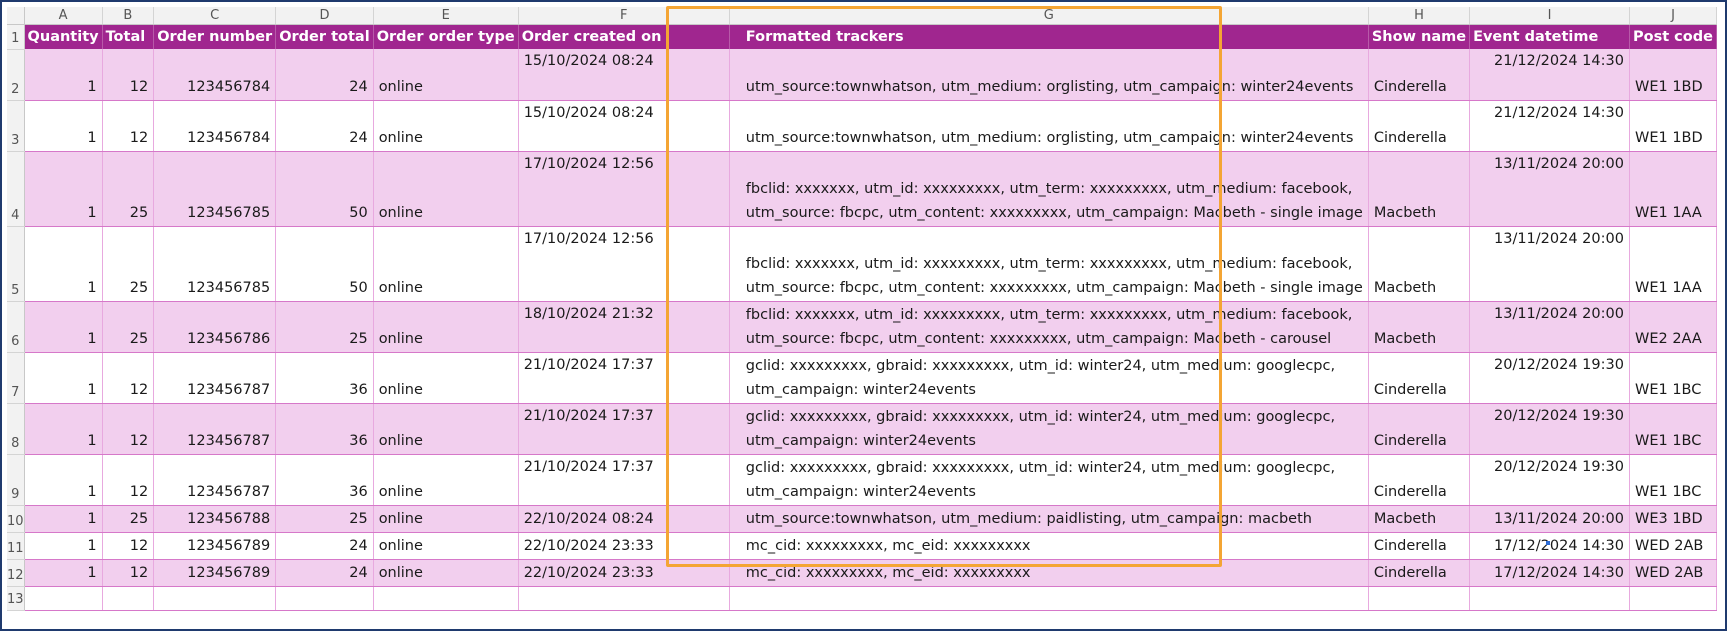  Describe the element at coordinates (215, 36) in the screenshot. I see `header-order-number: Order number` at that location.